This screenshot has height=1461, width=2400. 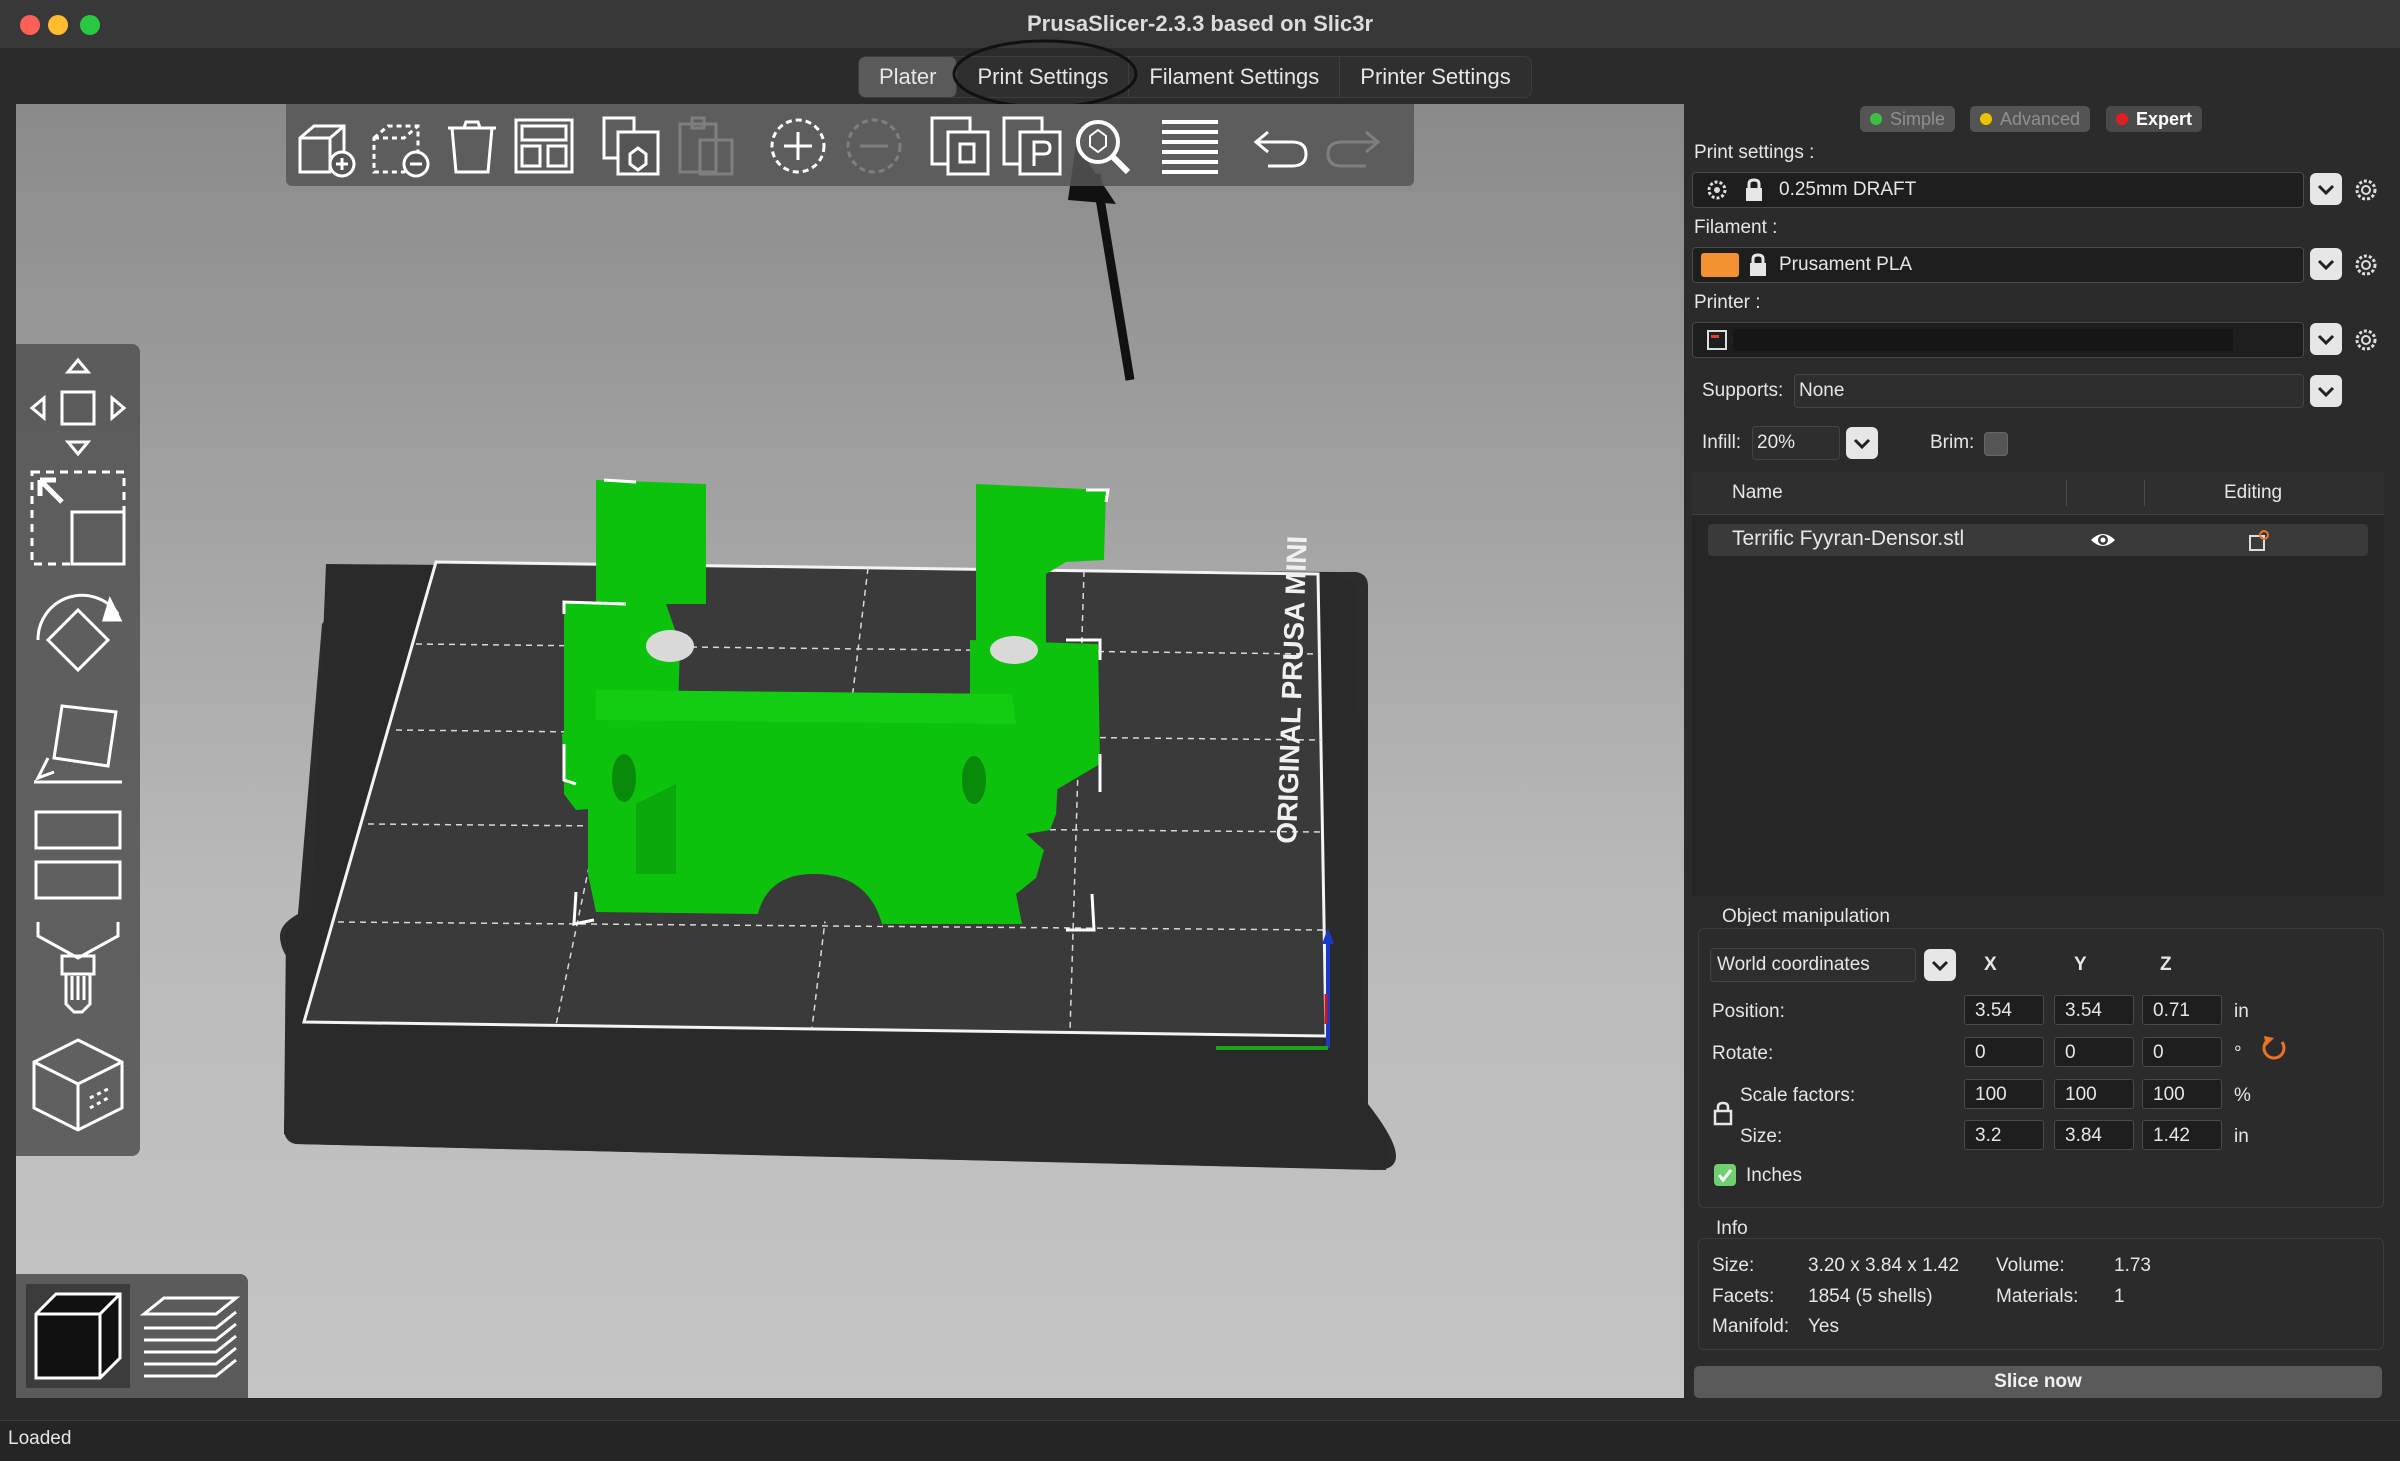 I want to click on highlight-circle, so click(x=1045, y=74).